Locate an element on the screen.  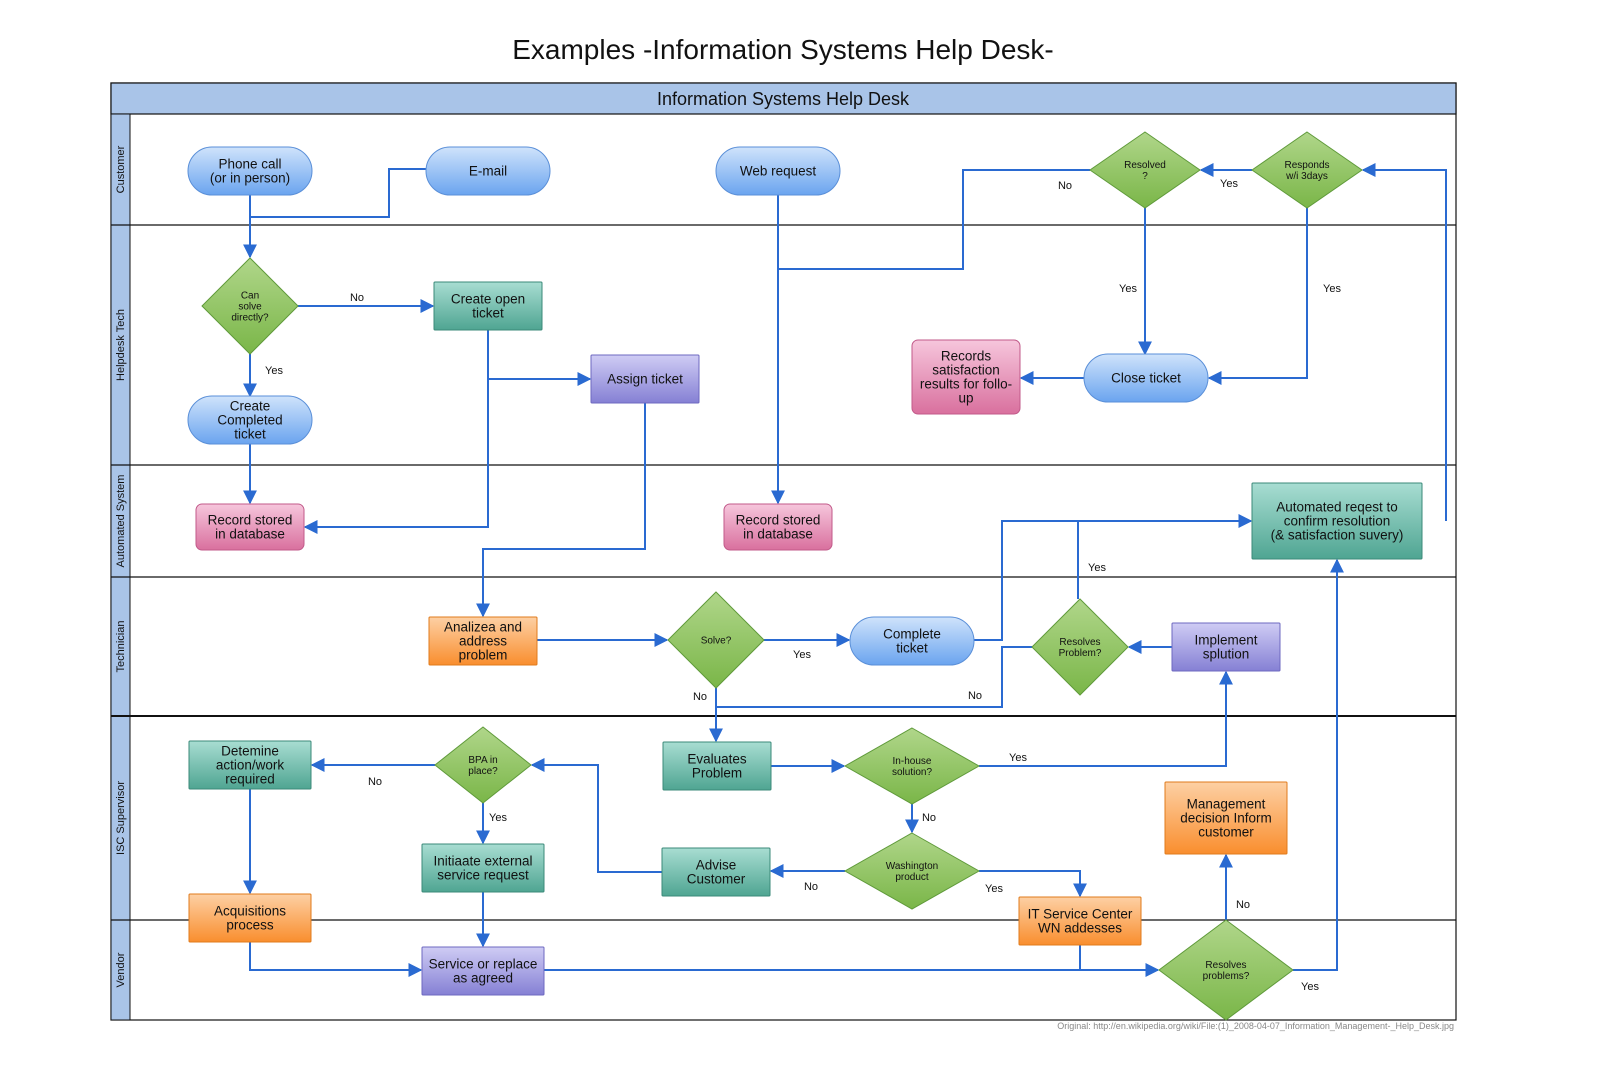
node-email: E-mail is located at coordinates (488, 171).